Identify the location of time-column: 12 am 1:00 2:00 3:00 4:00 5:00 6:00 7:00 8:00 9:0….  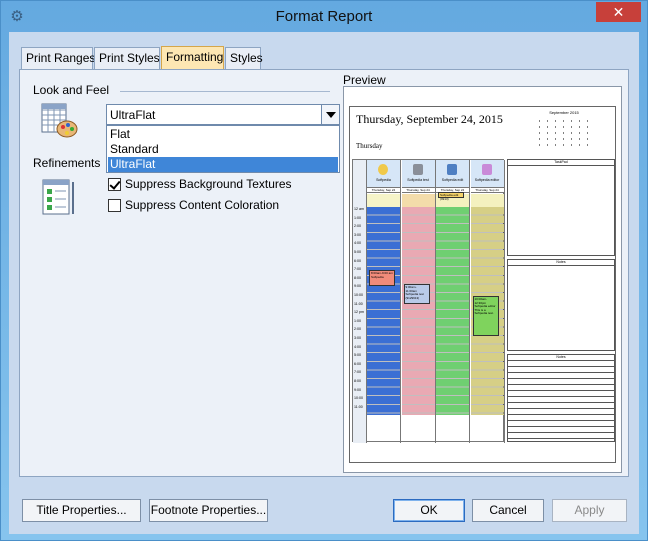
(360, 301).